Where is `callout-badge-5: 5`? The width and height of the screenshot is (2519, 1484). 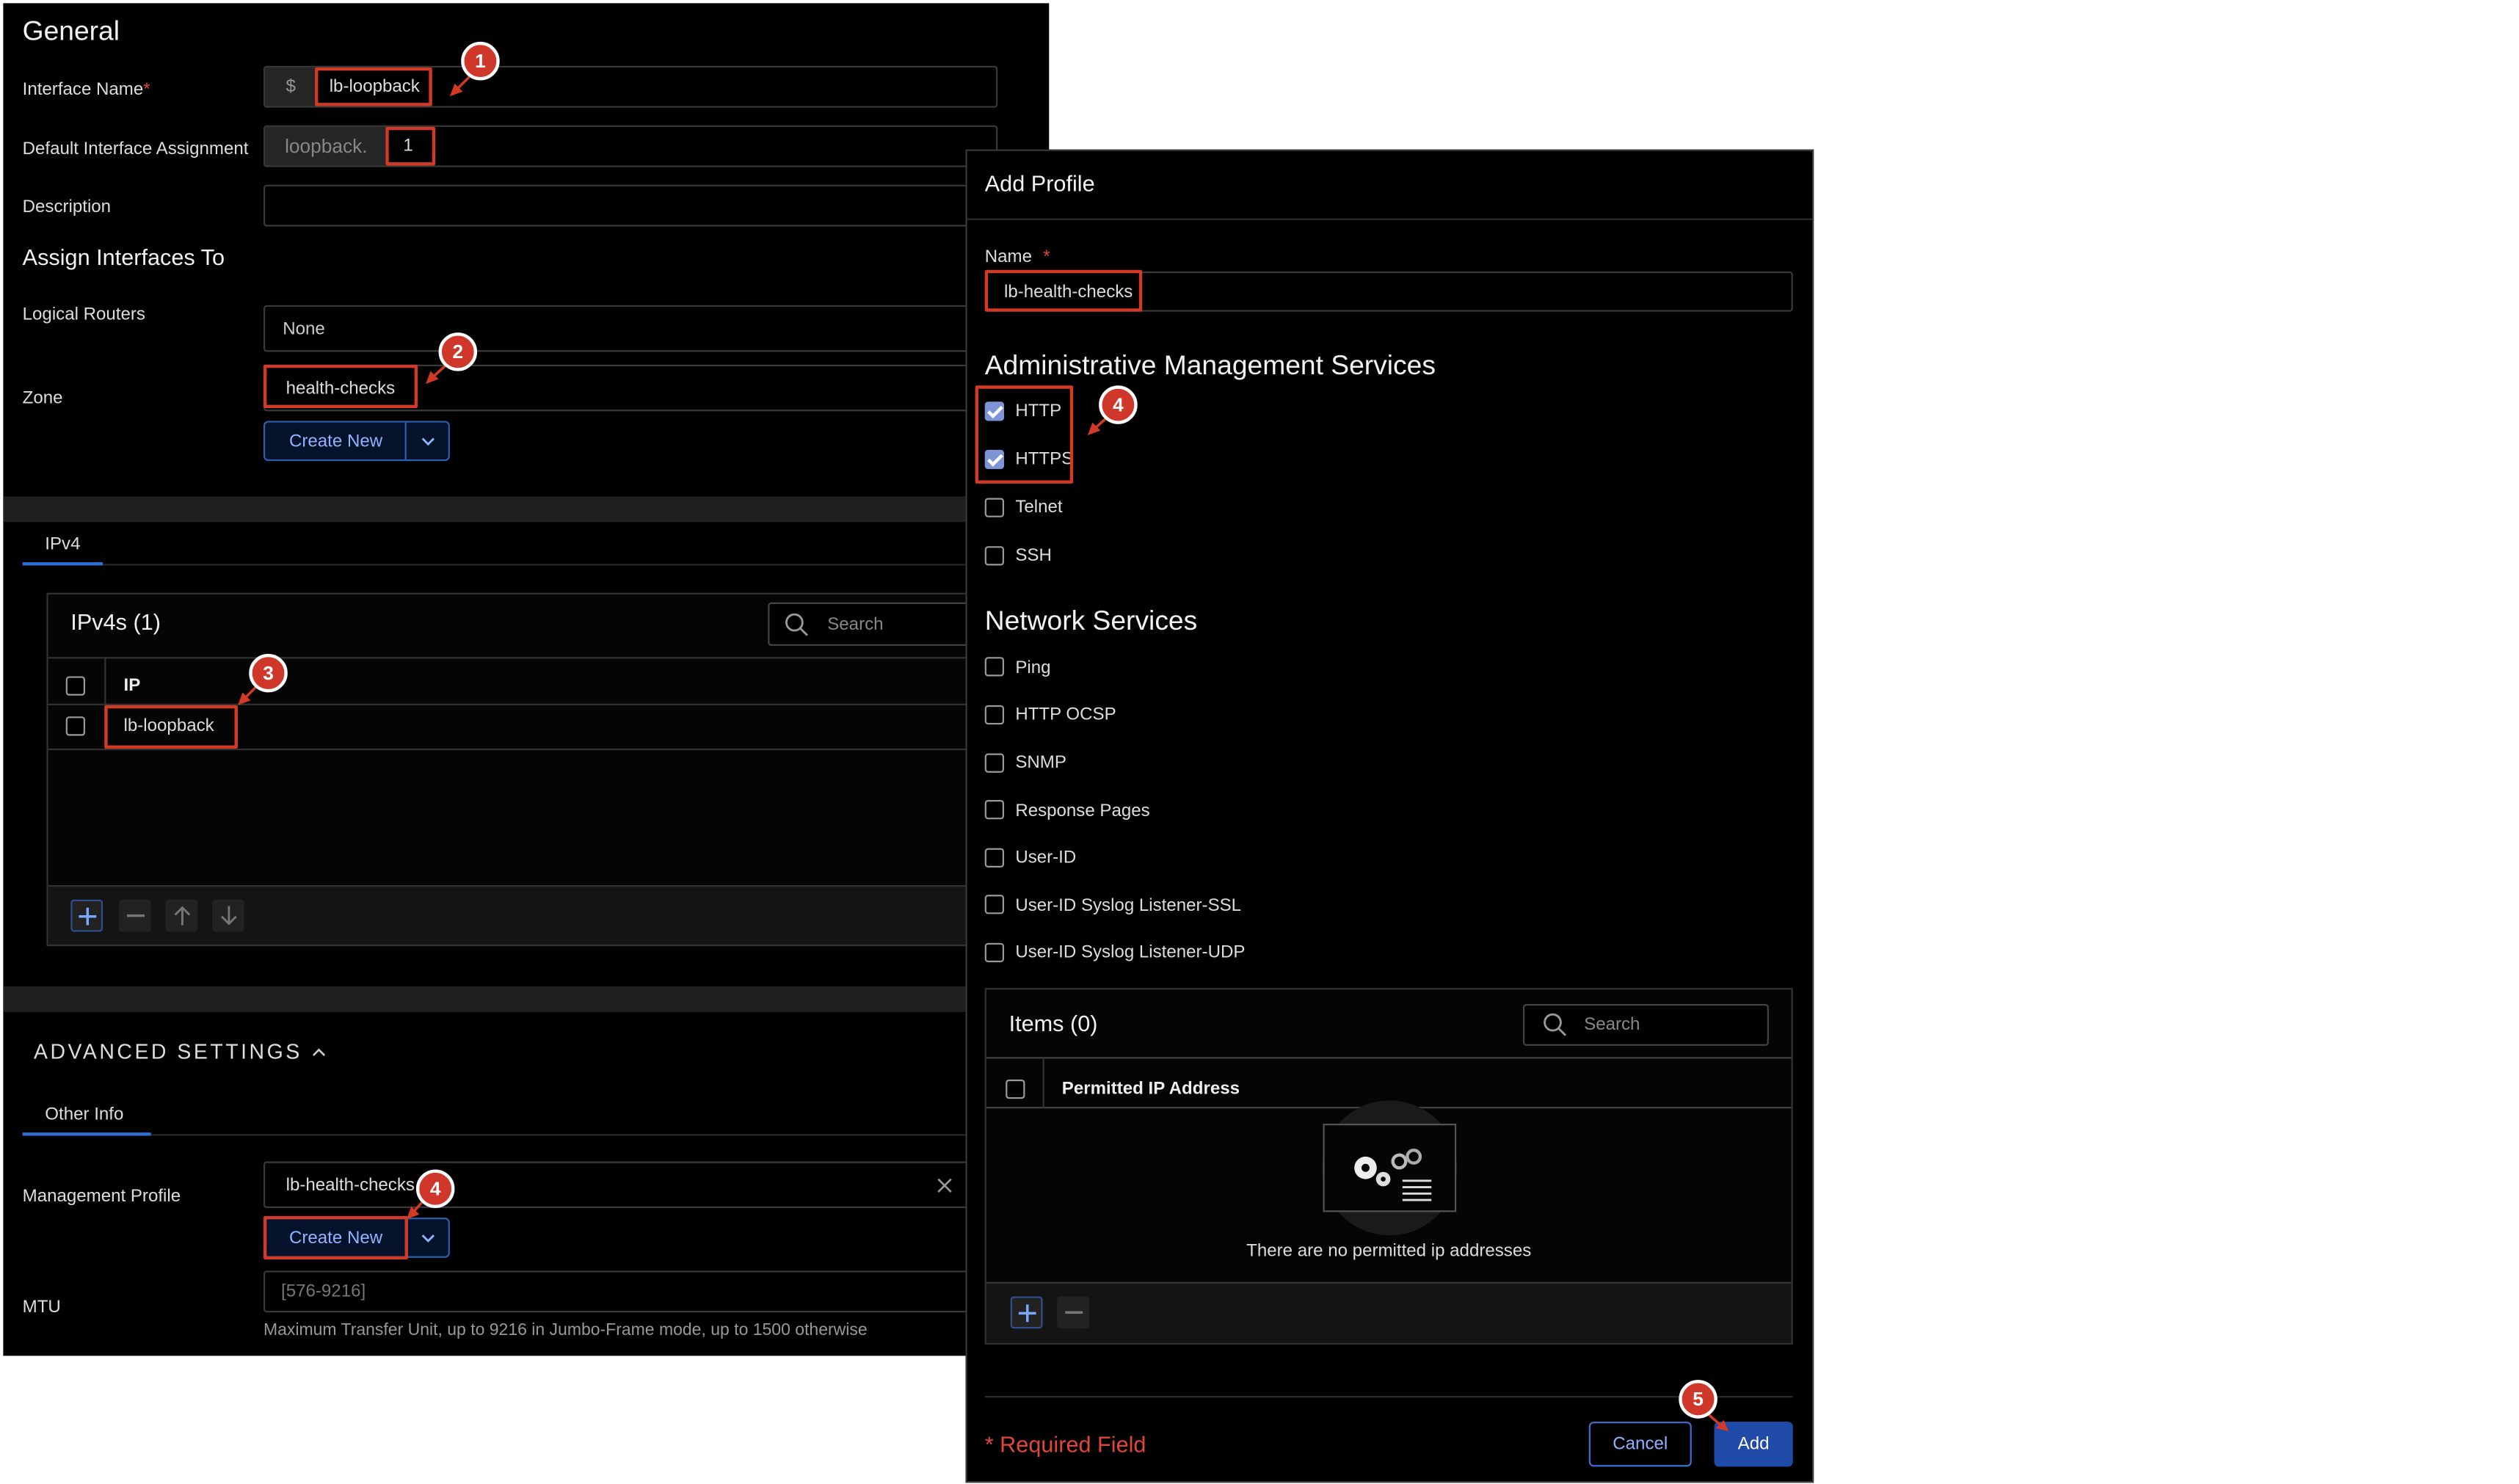
callout-badge-5: 5 is located at coordinates (1698, 1399).